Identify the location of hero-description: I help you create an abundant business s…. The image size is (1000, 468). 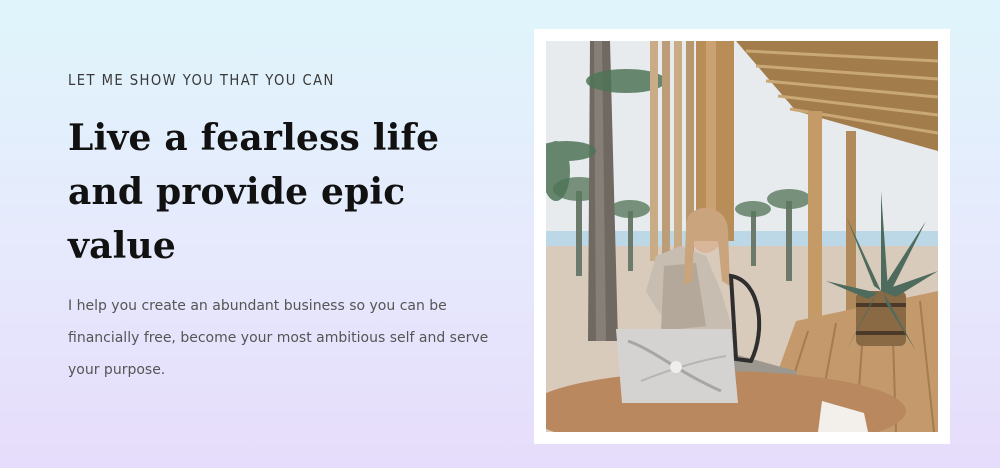
(278, 338).